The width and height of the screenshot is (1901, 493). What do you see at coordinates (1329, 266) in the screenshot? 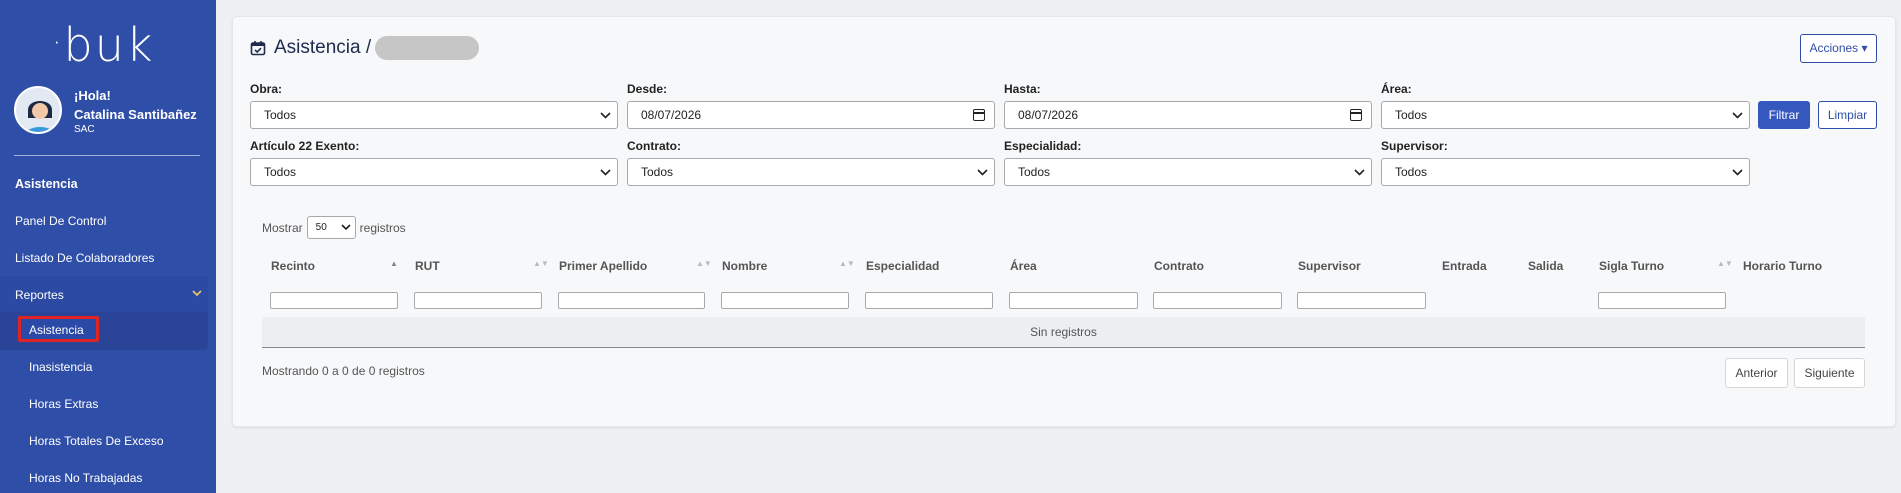
I see `column-header-supervisor: Supervisor` at bounding box center [1329, 266].